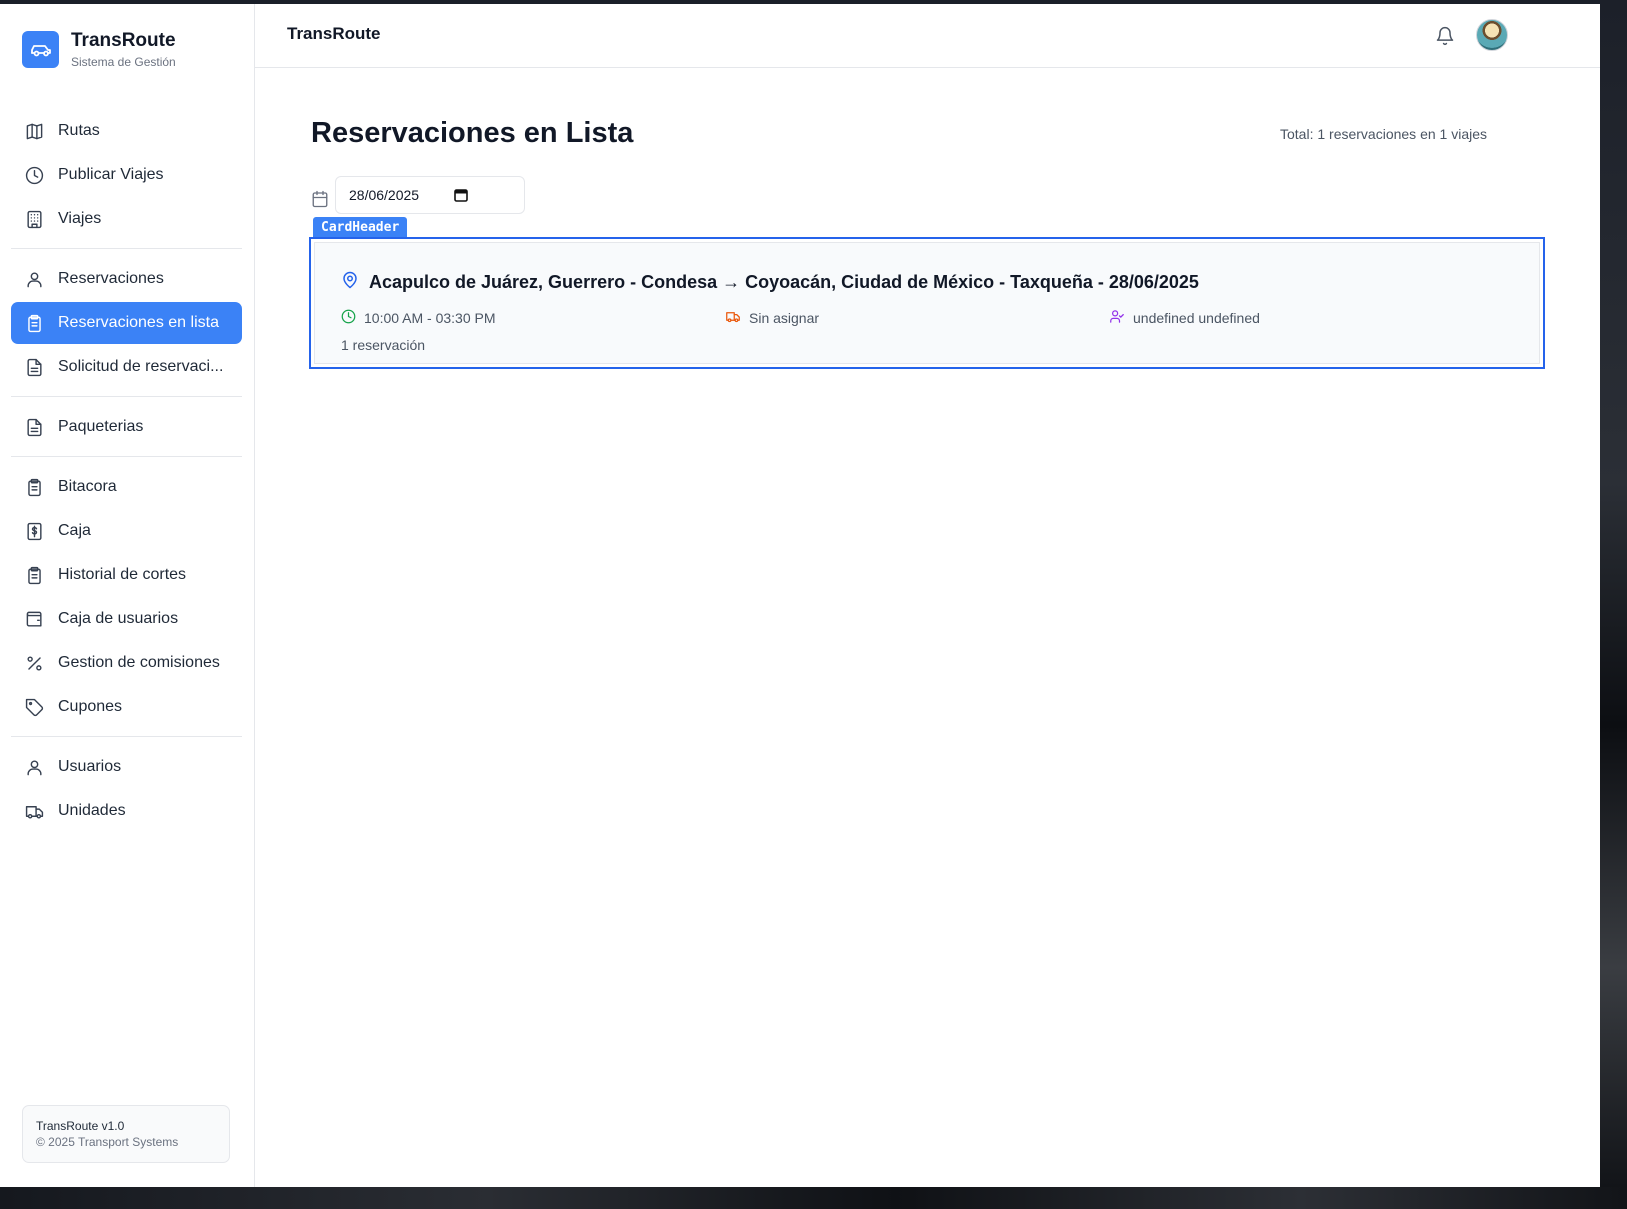 The height and width of the screenshot is (1209, 1627). I want to click on car-icon, so click(40, 49).